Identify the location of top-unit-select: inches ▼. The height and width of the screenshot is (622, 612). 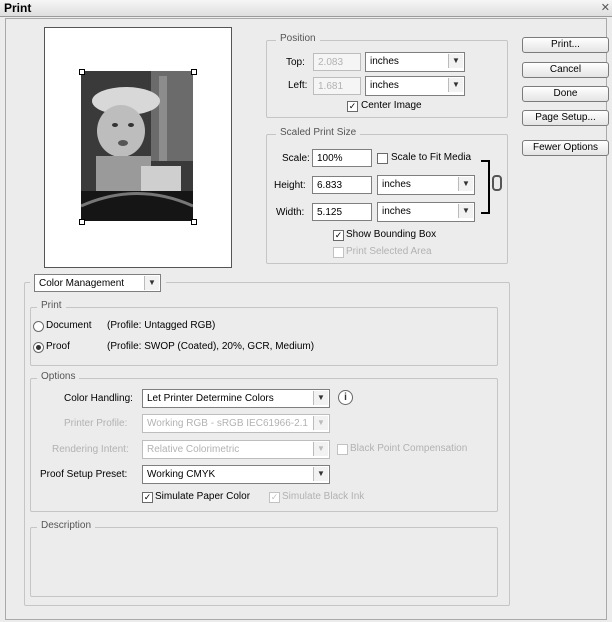
(415, 62).